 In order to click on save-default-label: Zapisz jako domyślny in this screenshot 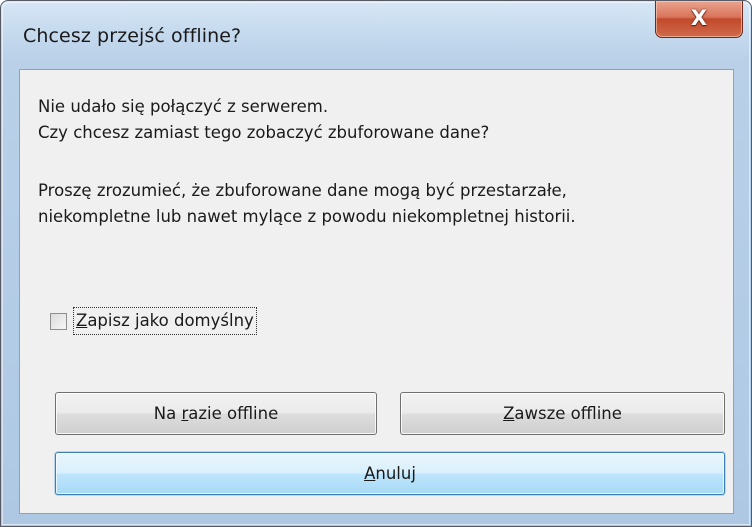, I will do `click(165, 321)`.